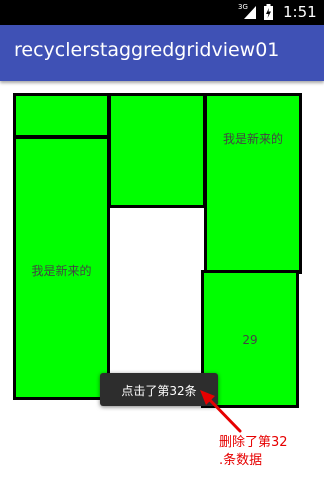 The image size is (324, 489). What do you see at coordinates (300, 12) in the screenshot?
I see `clock: 1:51` at bounding box center [300, 12].